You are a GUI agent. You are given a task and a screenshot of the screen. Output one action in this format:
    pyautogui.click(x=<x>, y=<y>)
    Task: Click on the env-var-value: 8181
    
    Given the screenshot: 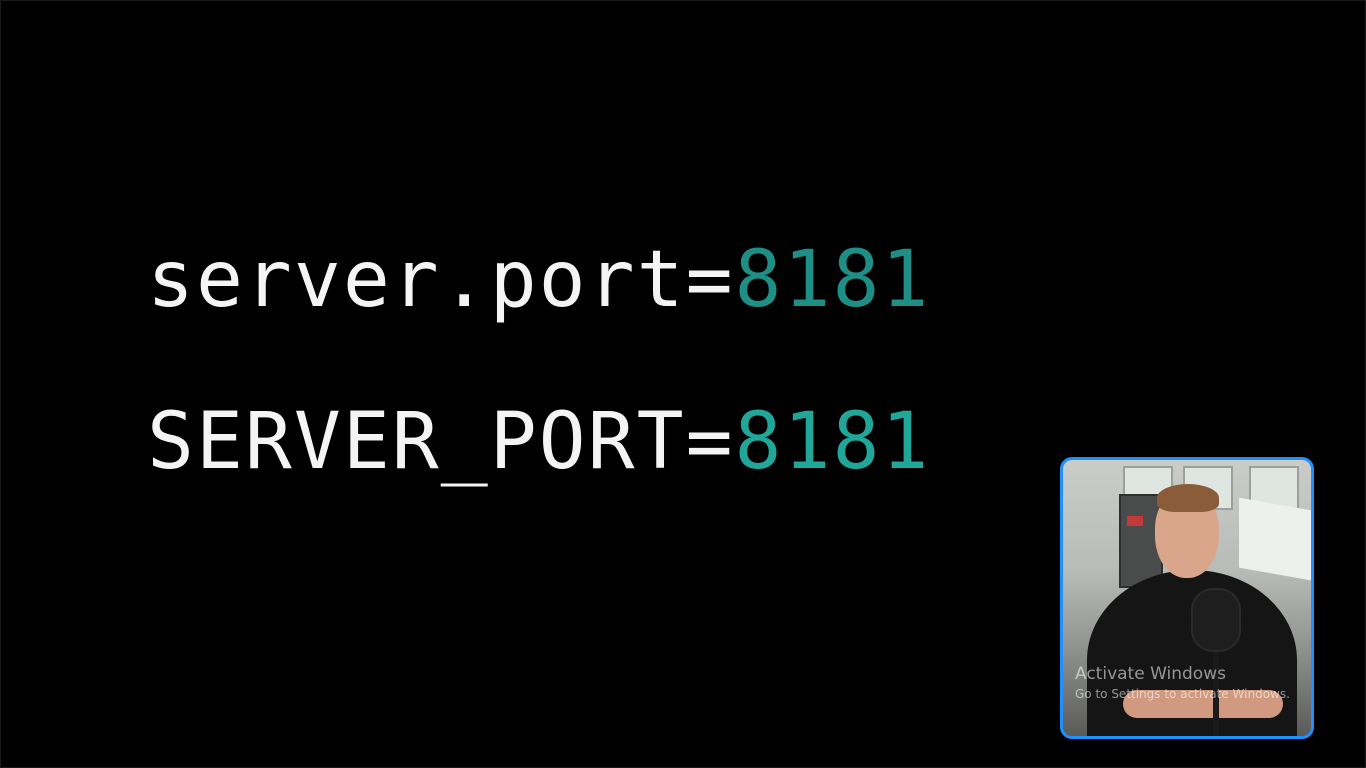 What is the action you would take?
    pyautogui.click(x=832, y=442)
    